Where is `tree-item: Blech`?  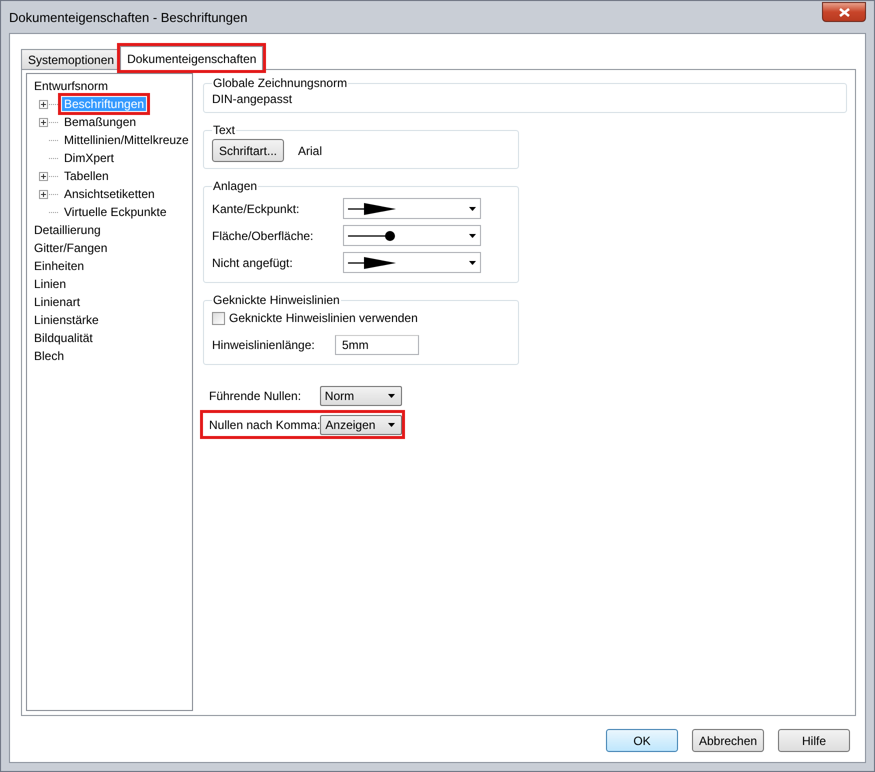 tree-item: Blech is located at coordinates (49, 356).